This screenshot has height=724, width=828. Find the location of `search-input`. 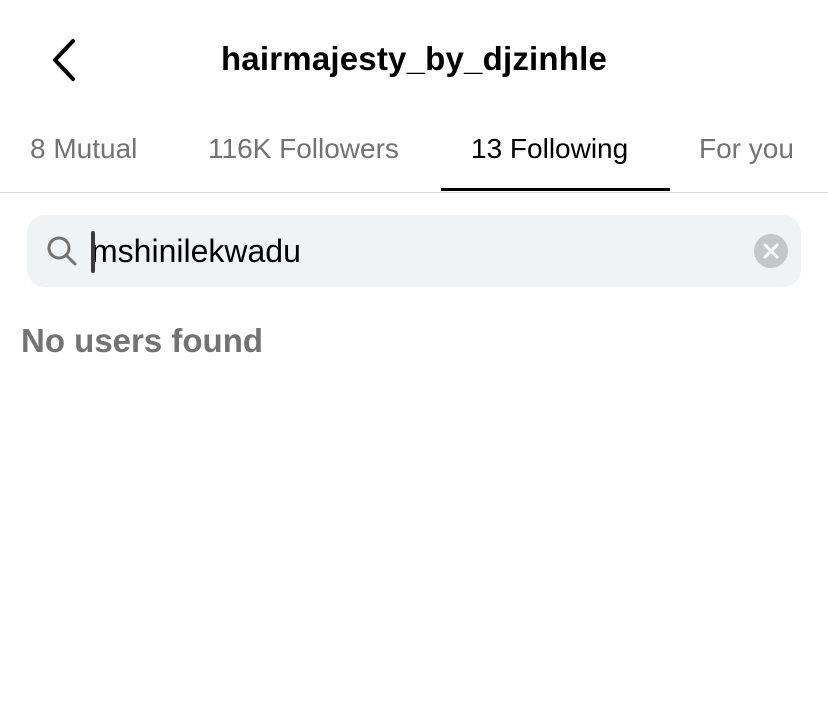

search-input is located at coordinates (411, 251).